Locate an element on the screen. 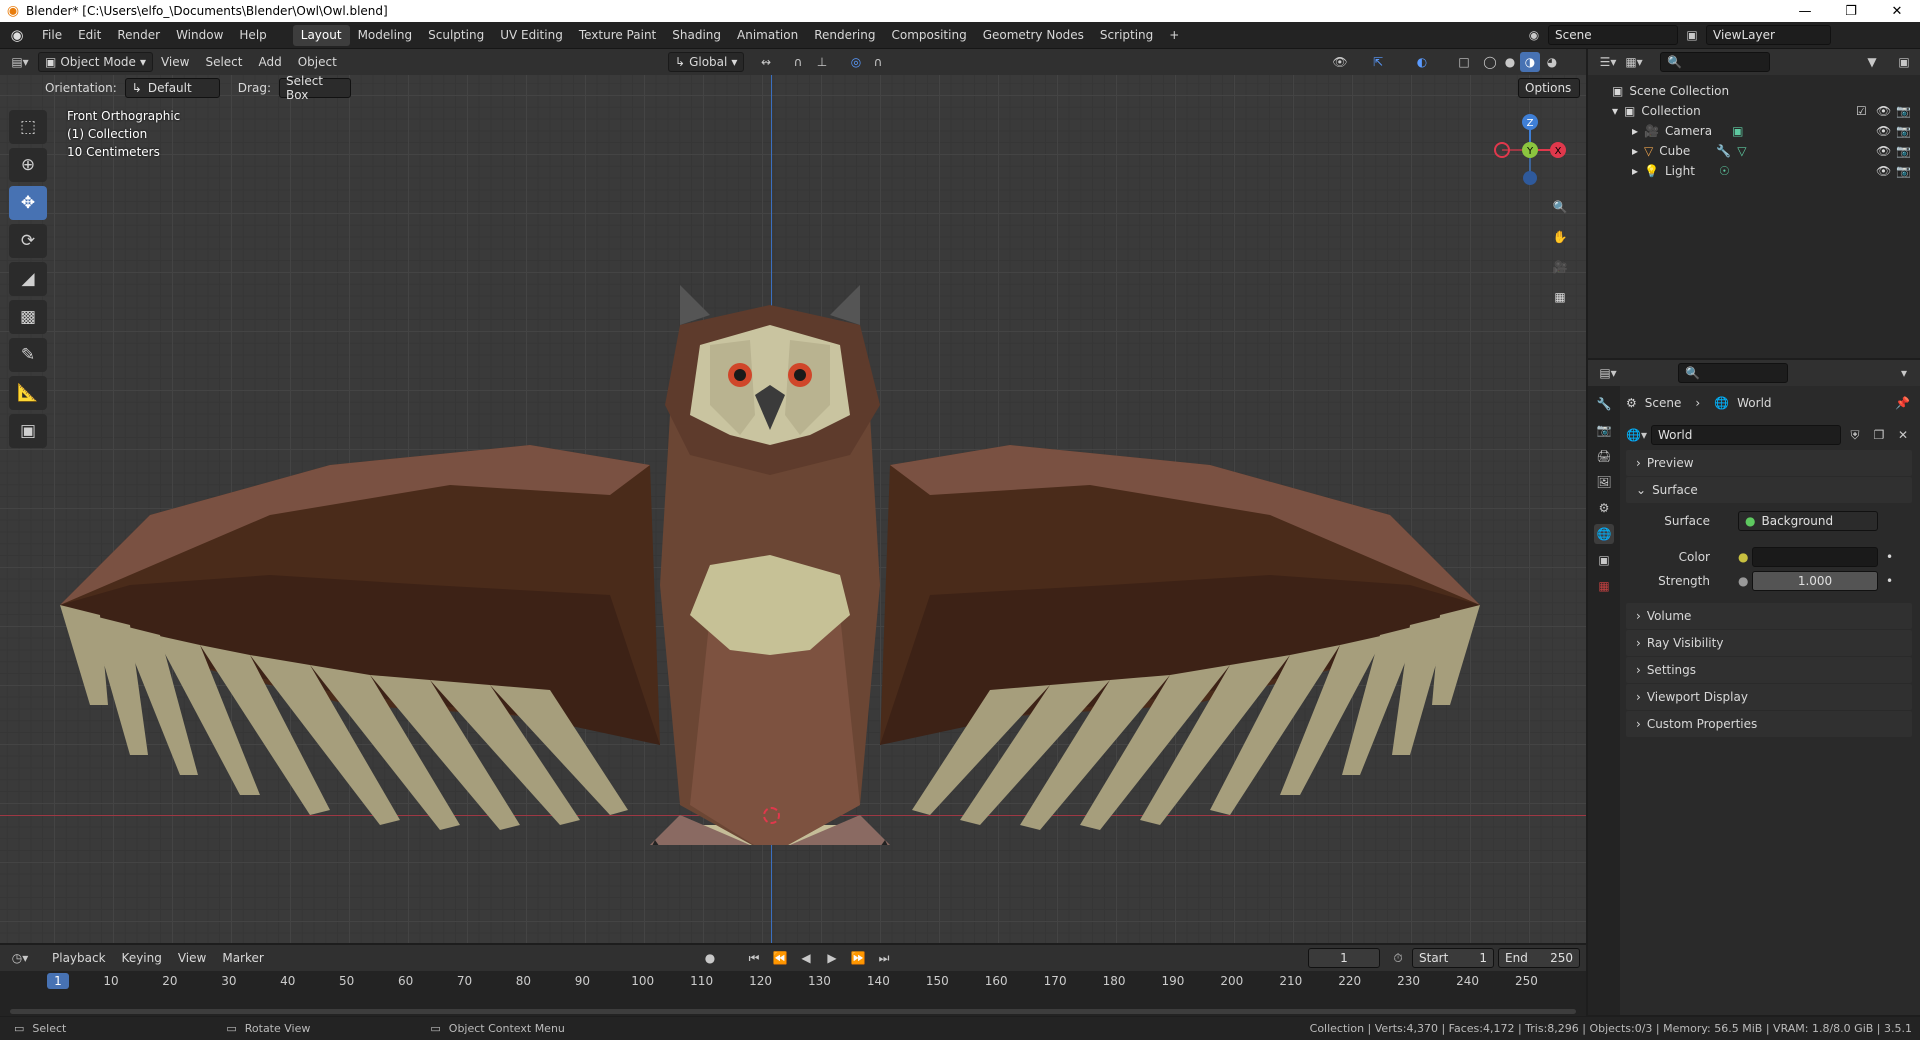 This screenshot has height=1040, width=1920. blender-menu-icon: ◉ is located at coordinates (17, 35).